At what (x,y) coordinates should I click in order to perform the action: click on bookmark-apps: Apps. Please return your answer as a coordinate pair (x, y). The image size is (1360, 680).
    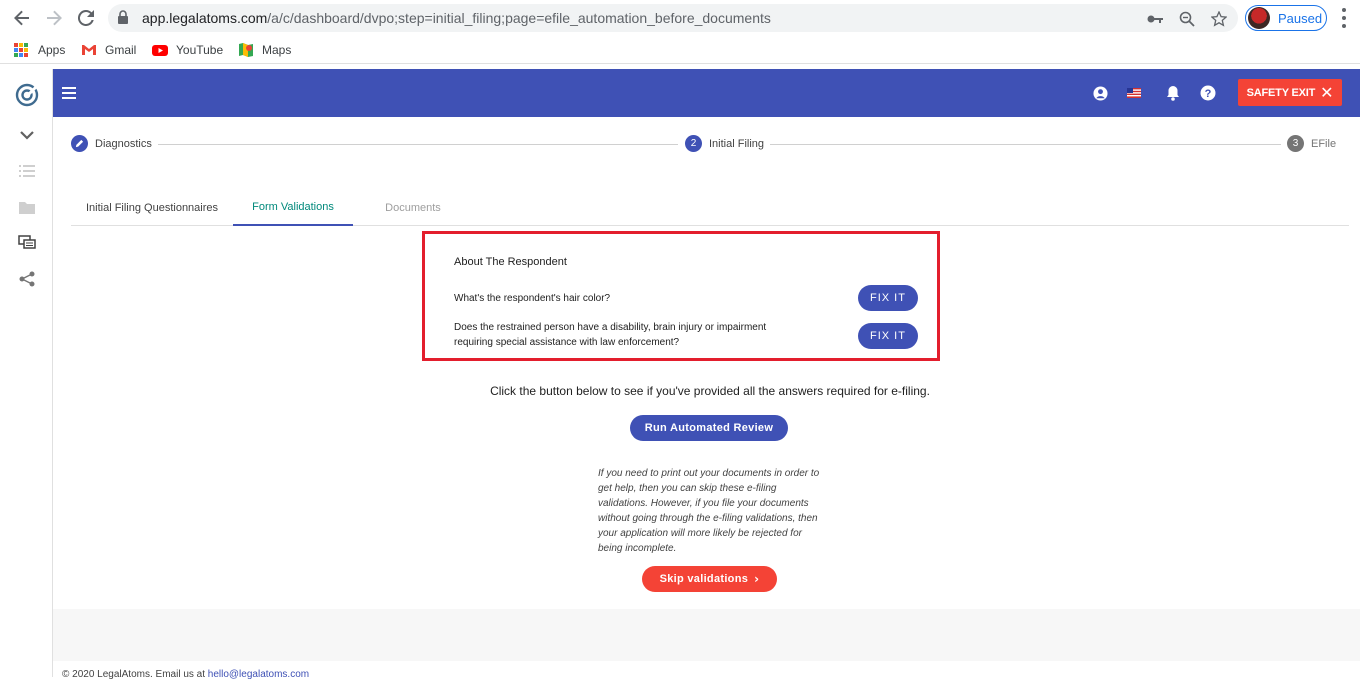
    Looking at the image, I should click on (39, 50).